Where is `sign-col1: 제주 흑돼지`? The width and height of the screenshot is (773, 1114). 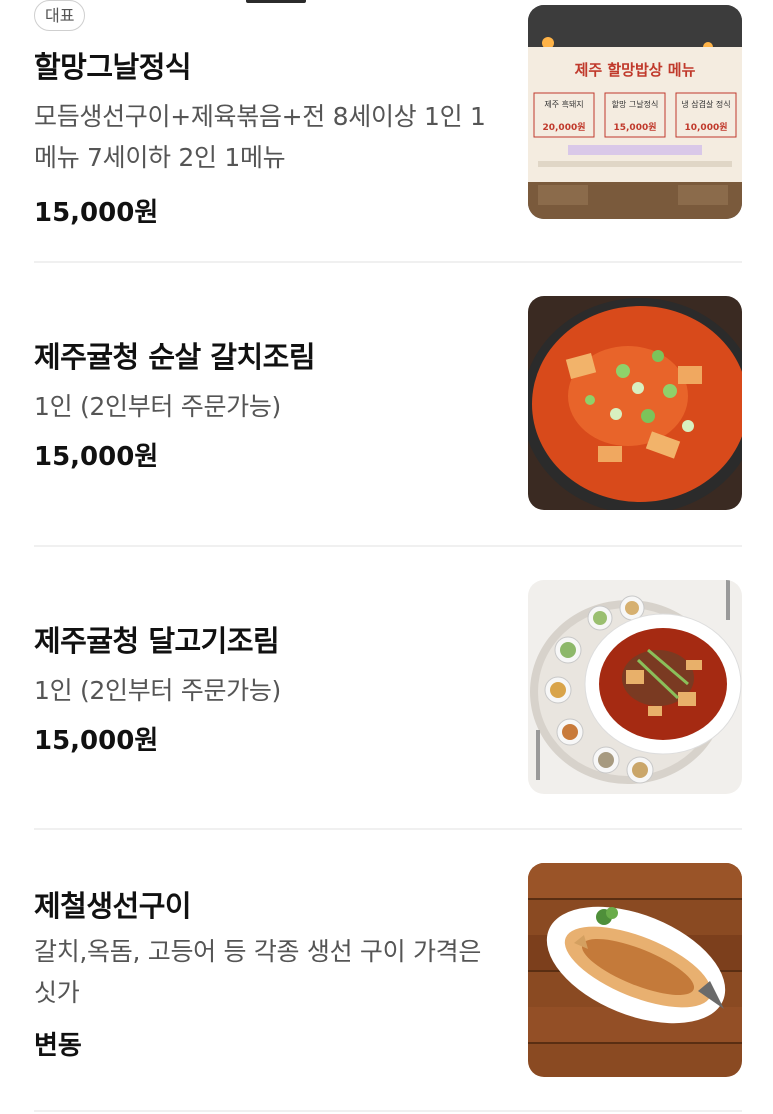 sign-col1: 제주 흑돼지 is located at coordinates (563, 104).